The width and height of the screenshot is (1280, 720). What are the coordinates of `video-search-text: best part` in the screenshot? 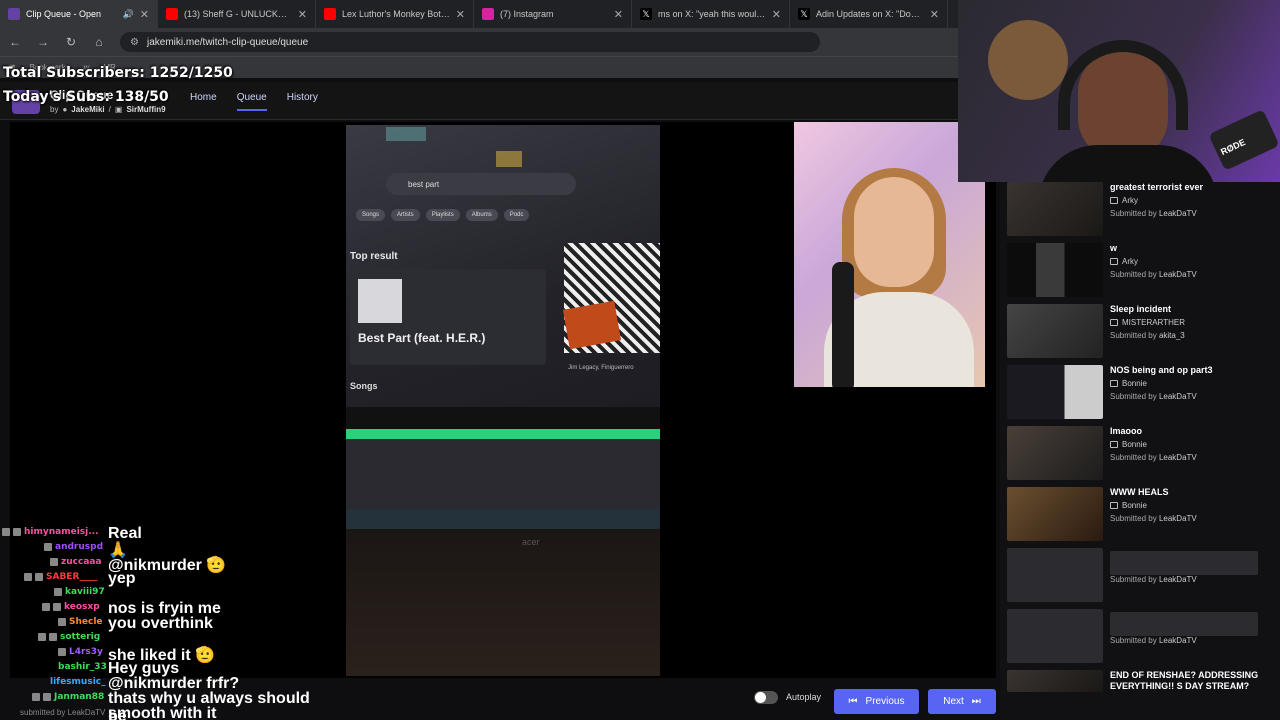 It's located at (424, 184).